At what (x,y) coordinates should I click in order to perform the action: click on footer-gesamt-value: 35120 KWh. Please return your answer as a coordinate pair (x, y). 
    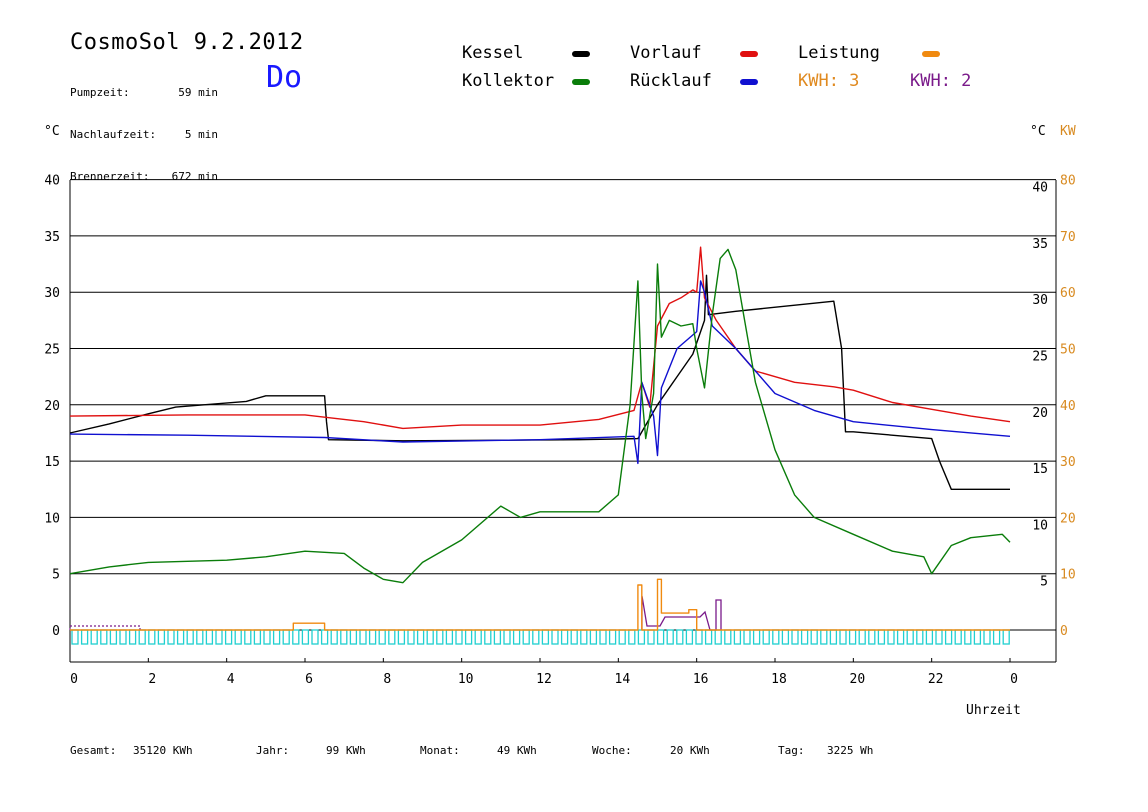
    Looking at the image, I should click on (163, 750).